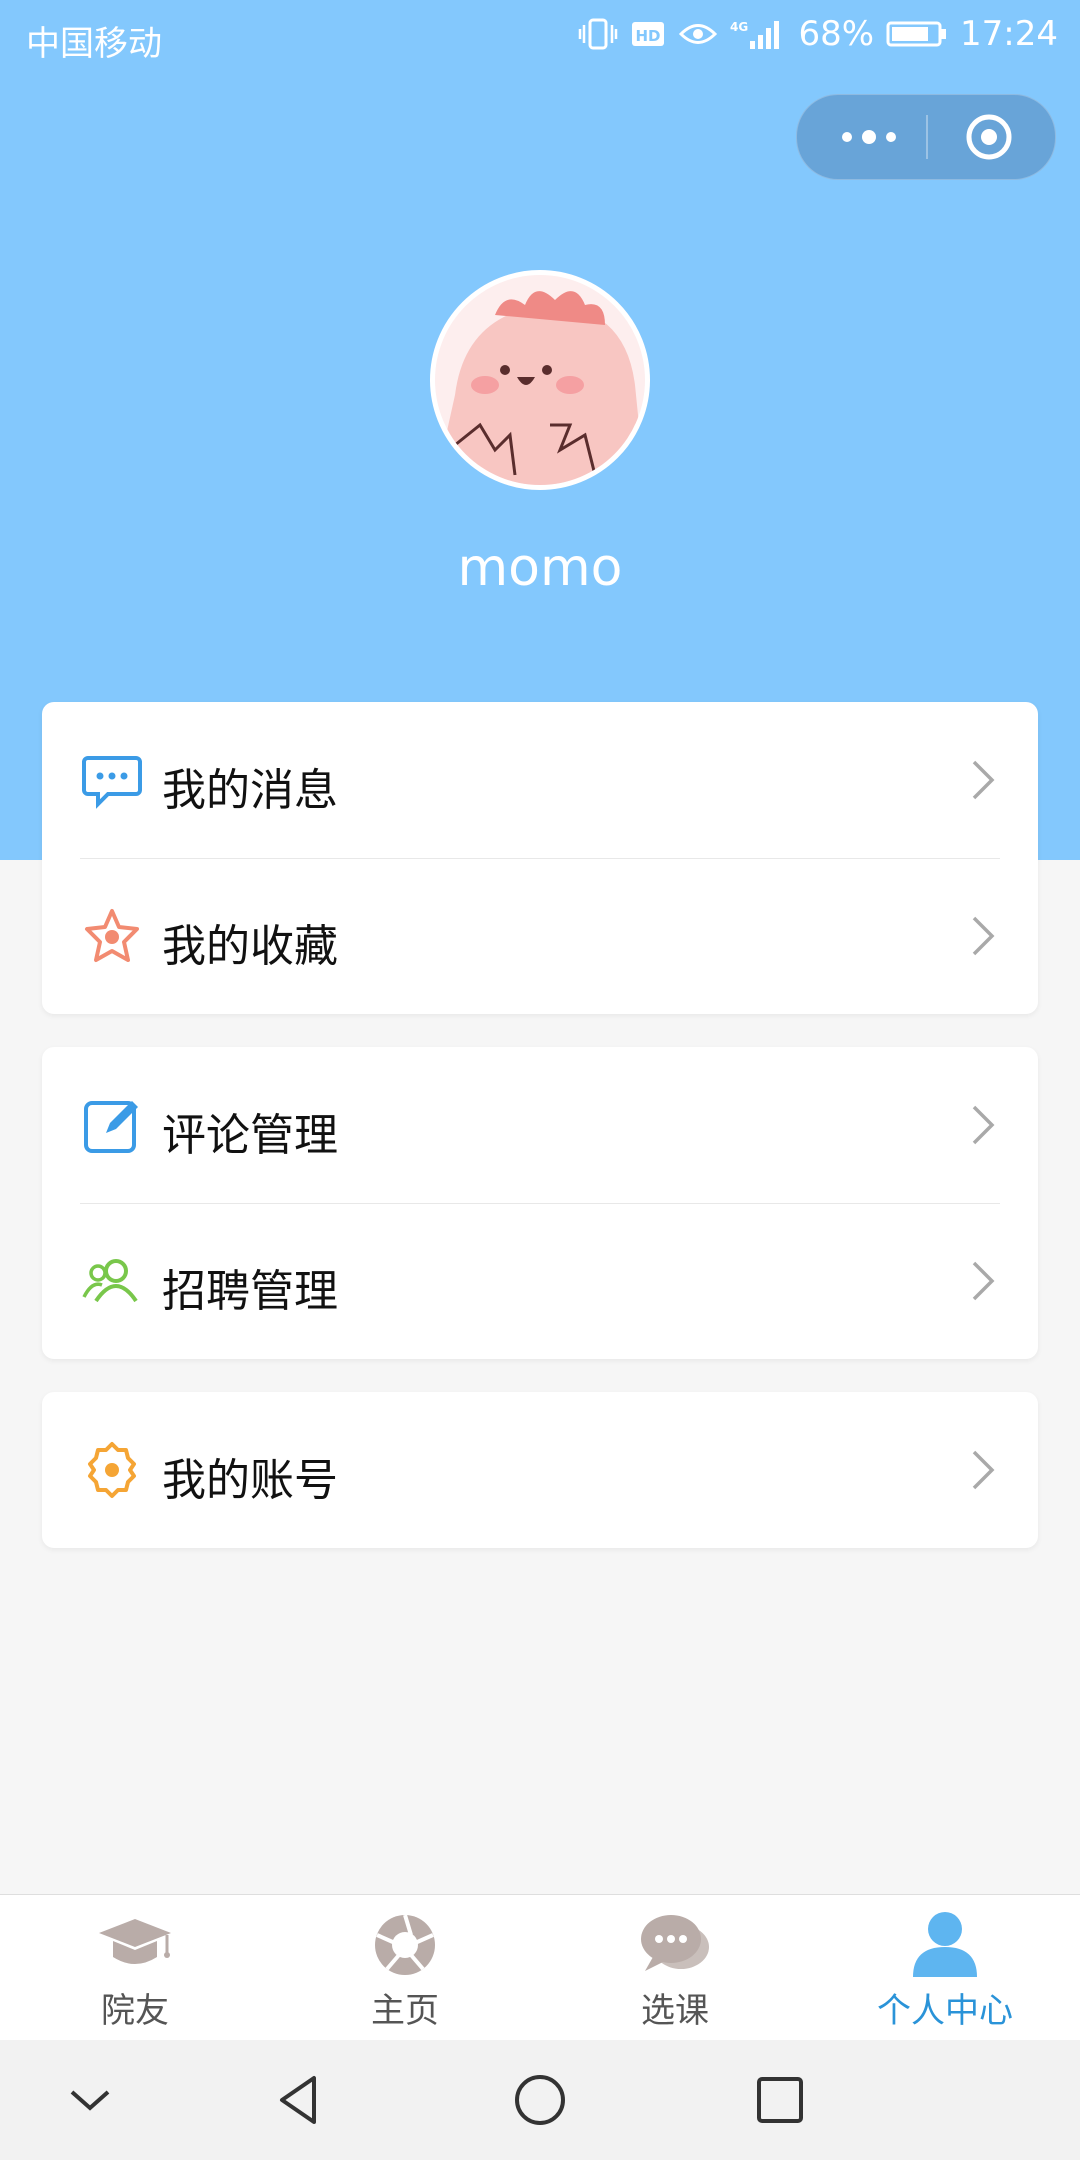  Describe the element at coordinates (675, 2011) in the screenshot. I see `tab-label: 选课` at that location.